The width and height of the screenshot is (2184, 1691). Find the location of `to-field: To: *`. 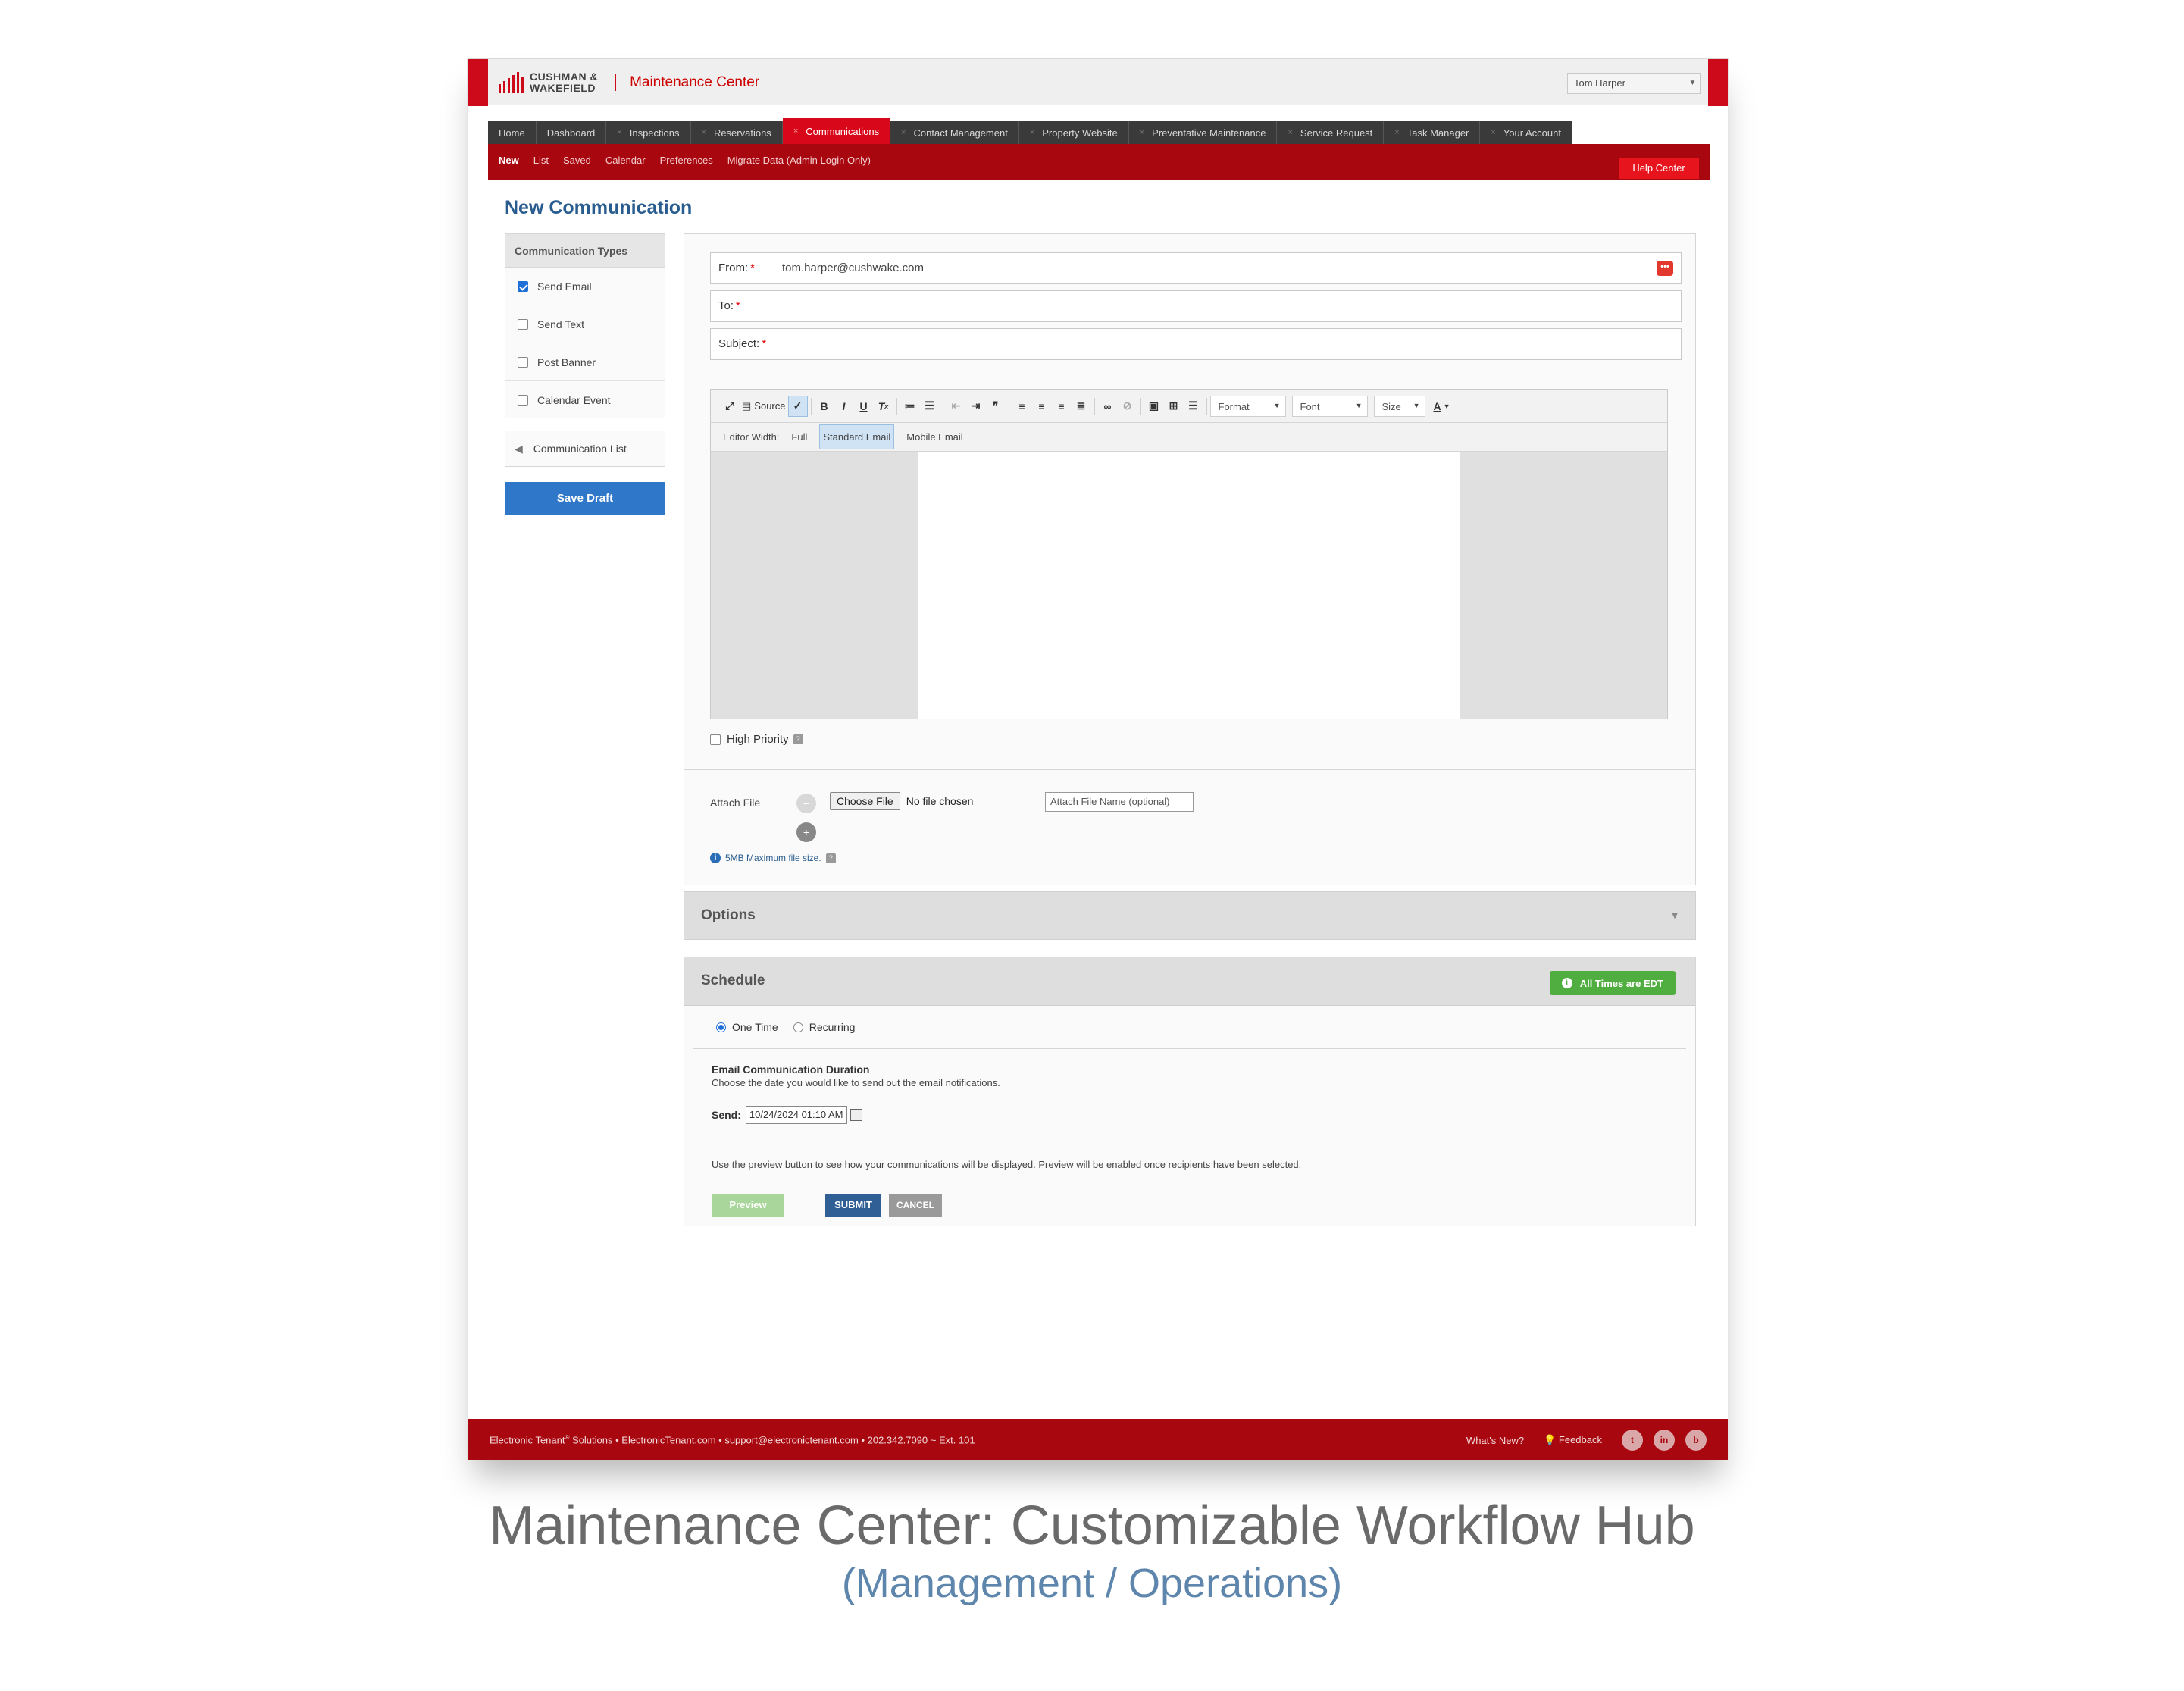

to-field: To: * is located at coordinates (1196, 306).